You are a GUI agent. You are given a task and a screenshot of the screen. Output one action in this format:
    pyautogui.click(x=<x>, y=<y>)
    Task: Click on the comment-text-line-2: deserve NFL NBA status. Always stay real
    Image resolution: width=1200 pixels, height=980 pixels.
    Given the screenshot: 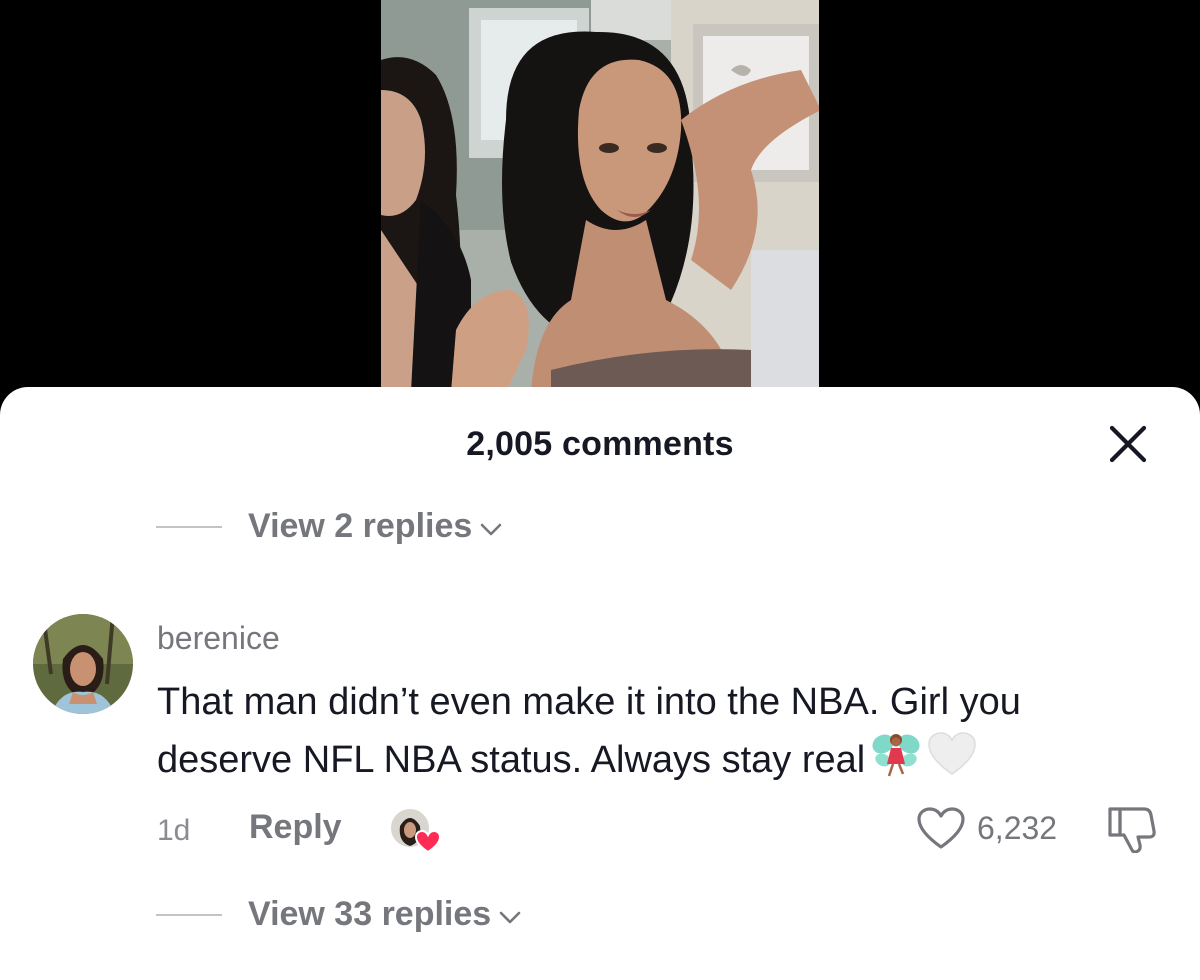 What is the action you would take?
    pyautogui.click(x=667, y=762)
    